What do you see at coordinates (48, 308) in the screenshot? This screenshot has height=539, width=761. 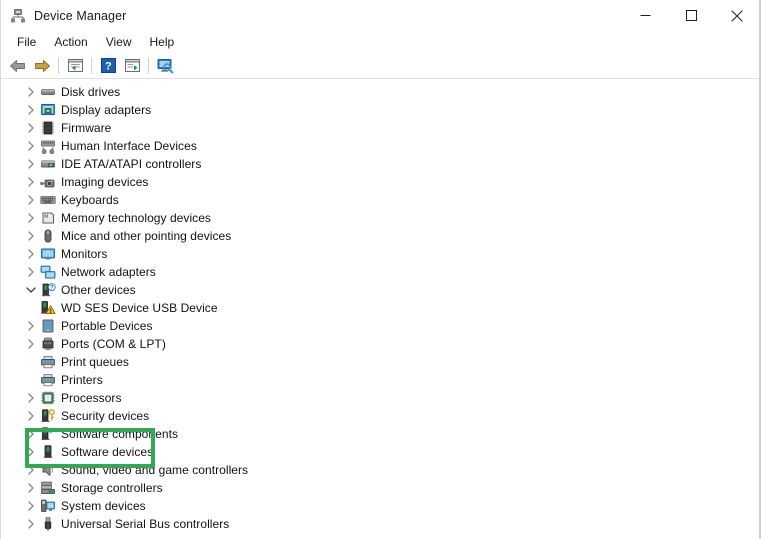 I see `warning-device-icon` at bounding box center [48, 308].